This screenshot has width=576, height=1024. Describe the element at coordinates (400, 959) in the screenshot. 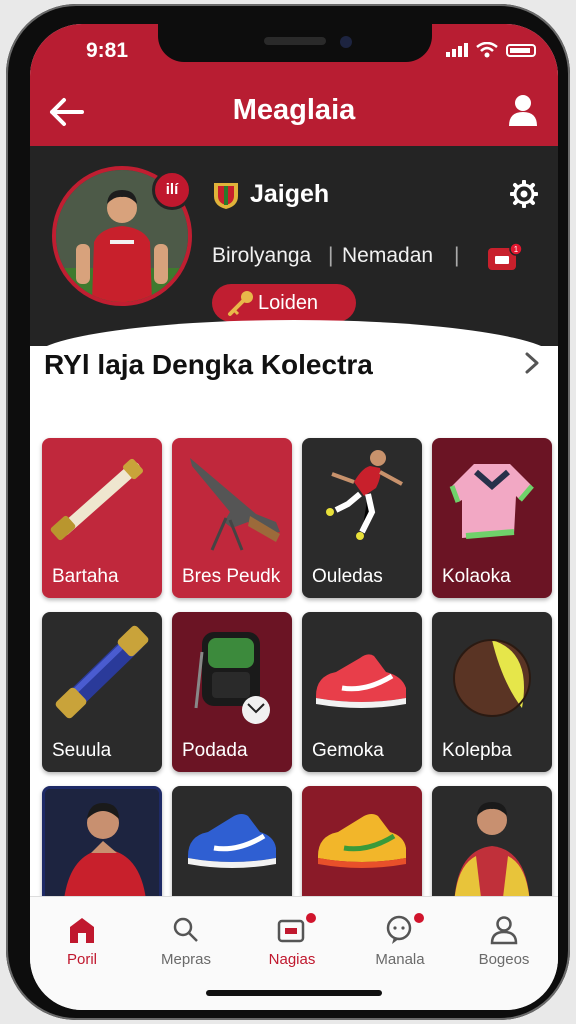

I see `tab-label: Manala` at that location.